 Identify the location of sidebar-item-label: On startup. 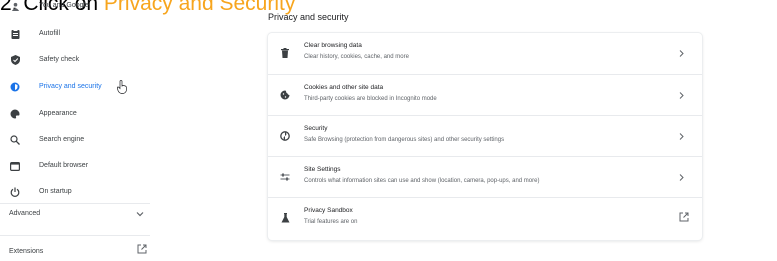
(55, 191).